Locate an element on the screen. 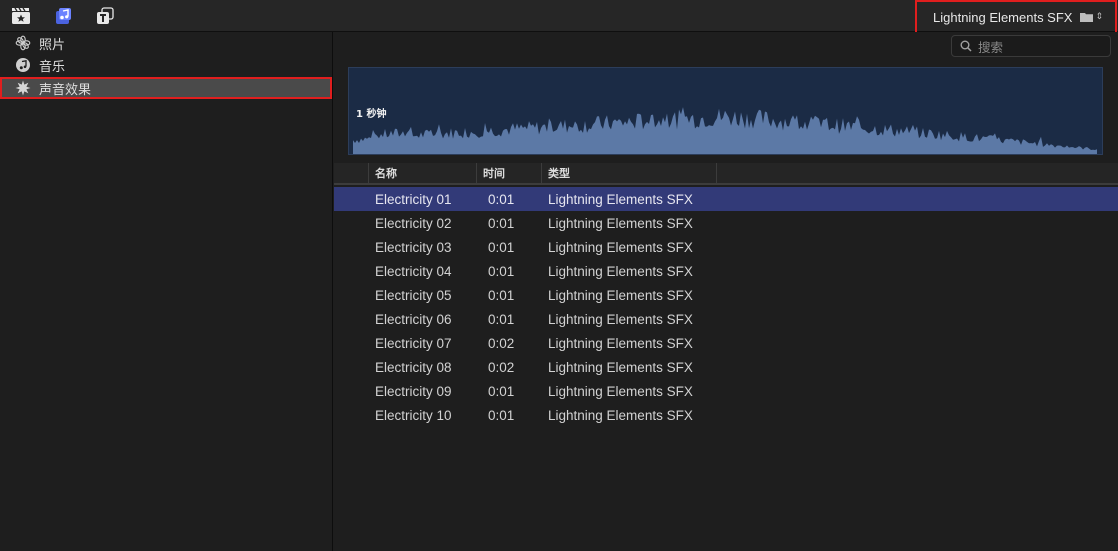  search-field: 搜索 is located at coordinates (1031, 46).